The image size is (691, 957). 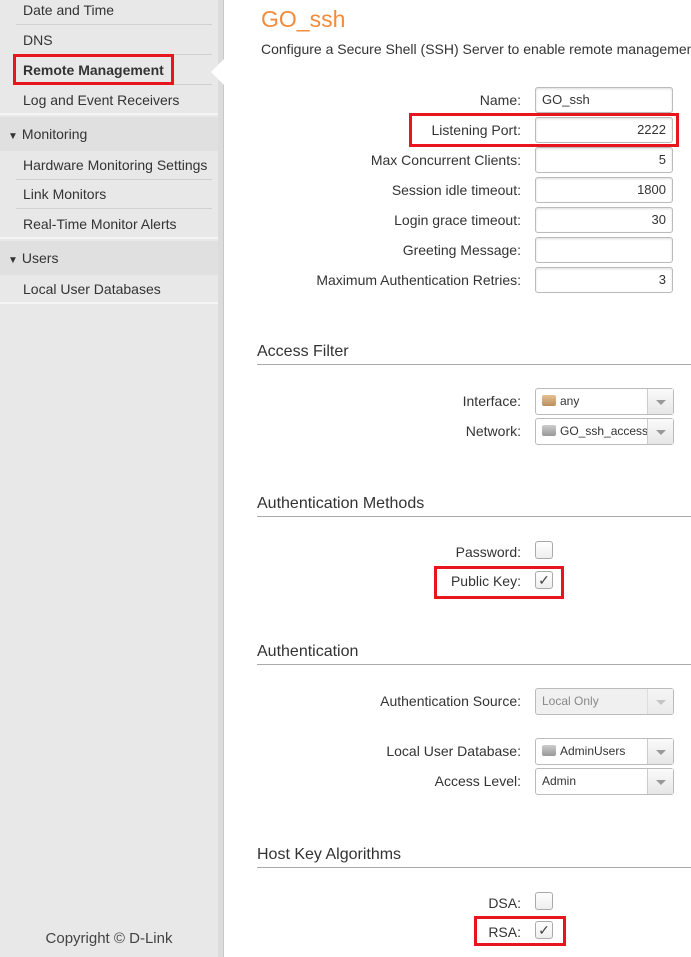 I want to click on name-label: Name:, so click(x=500, y=100).